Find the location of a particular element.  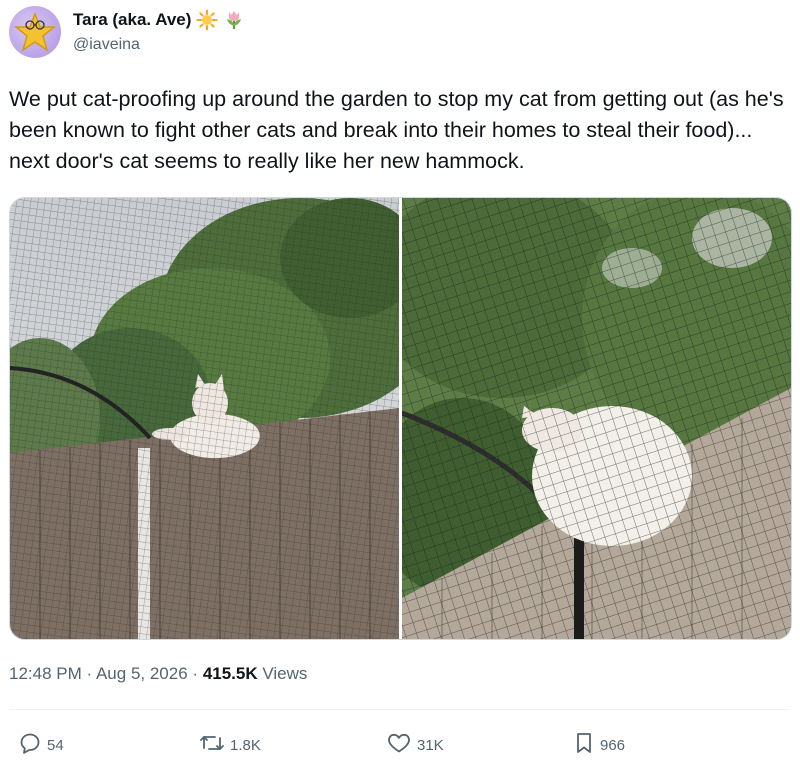

bookmark-icon is located at coordinates (584, 745).